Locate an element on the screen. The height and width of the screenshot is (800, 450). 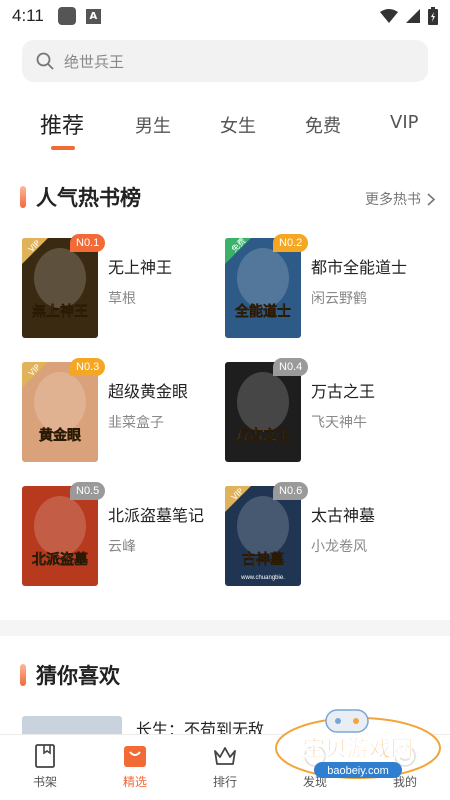
tab-male: 男生 is located at coordinates (153, 125).